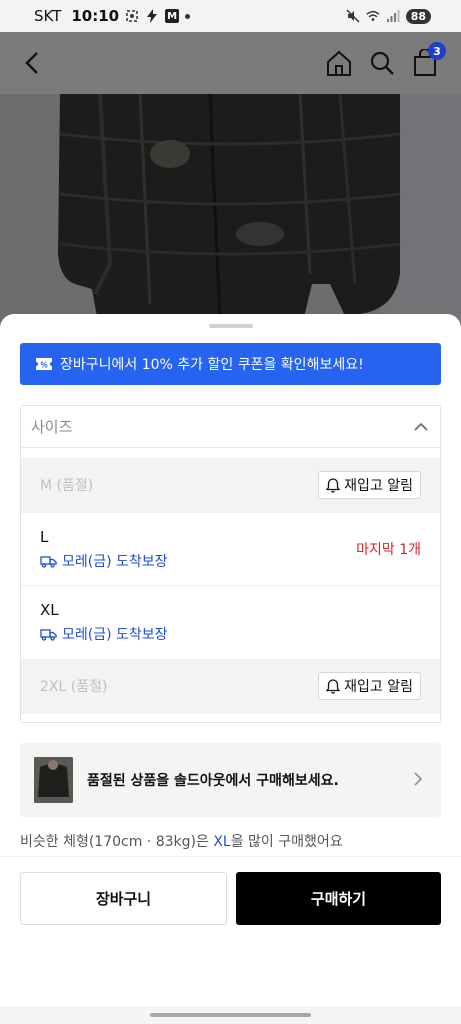  Describe the element at coordinates (230, 622) in the screenshot. I see `size-option-xl: XL 모레(금) 도착보장` at that location.